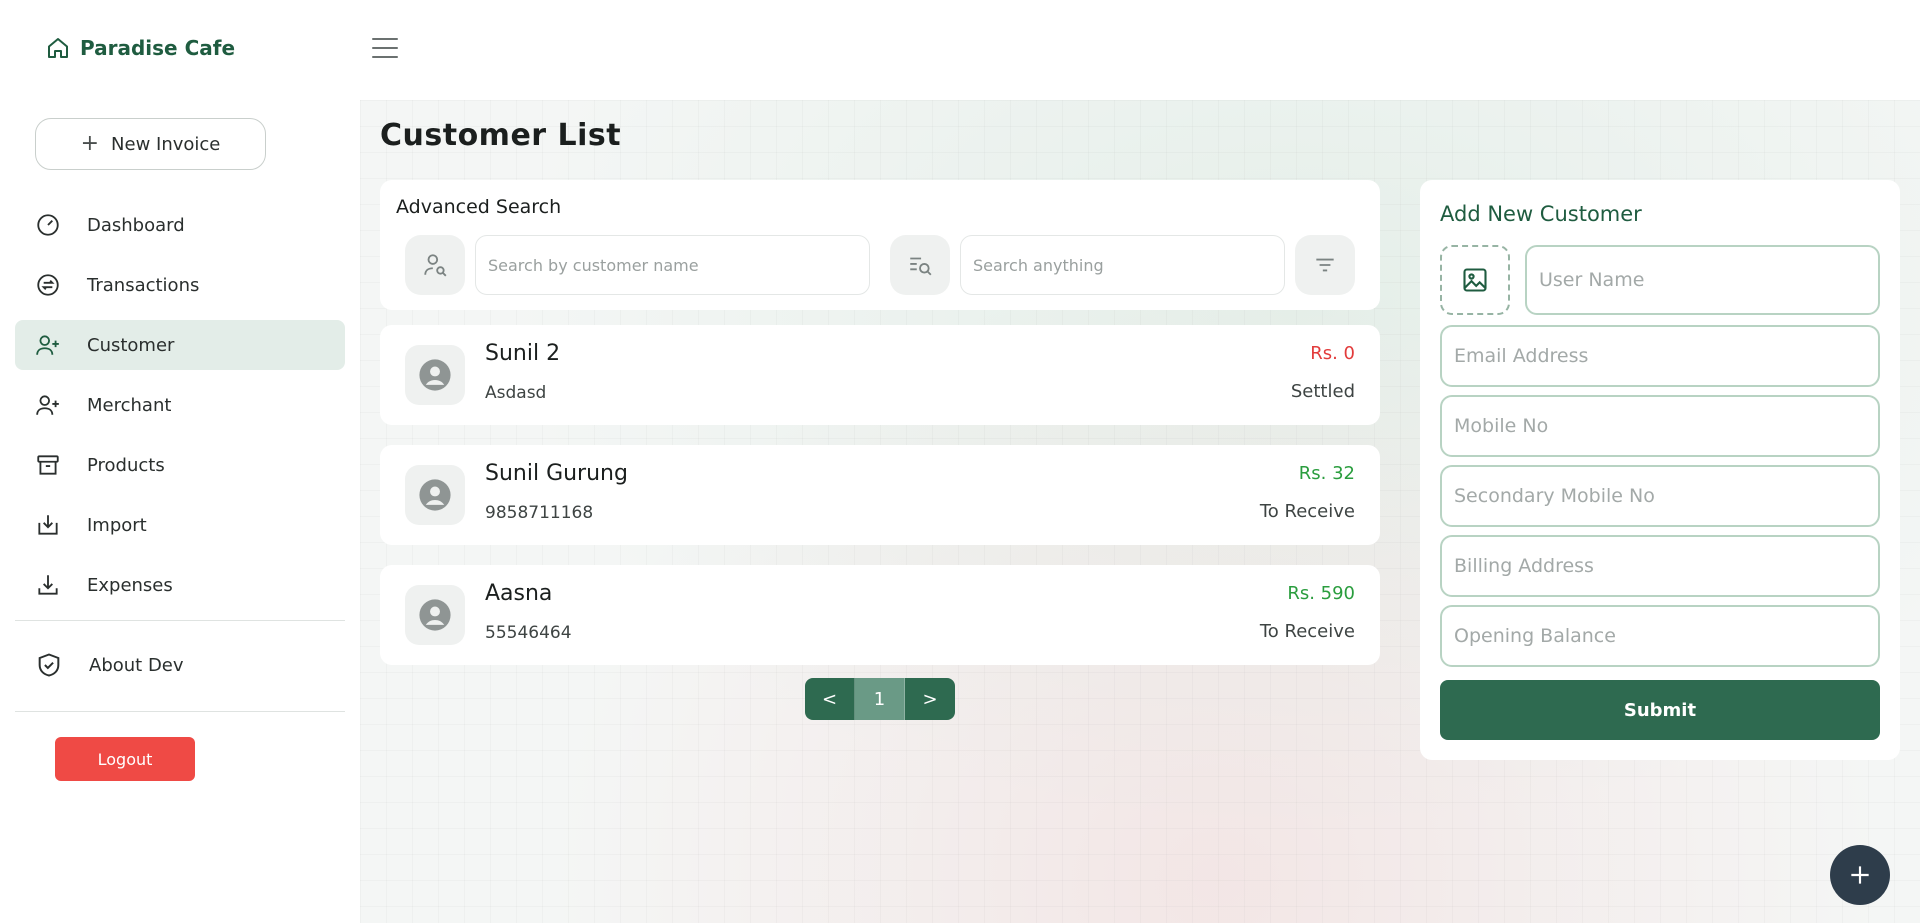  I want to click on user-search-icon, so click(435, 265).